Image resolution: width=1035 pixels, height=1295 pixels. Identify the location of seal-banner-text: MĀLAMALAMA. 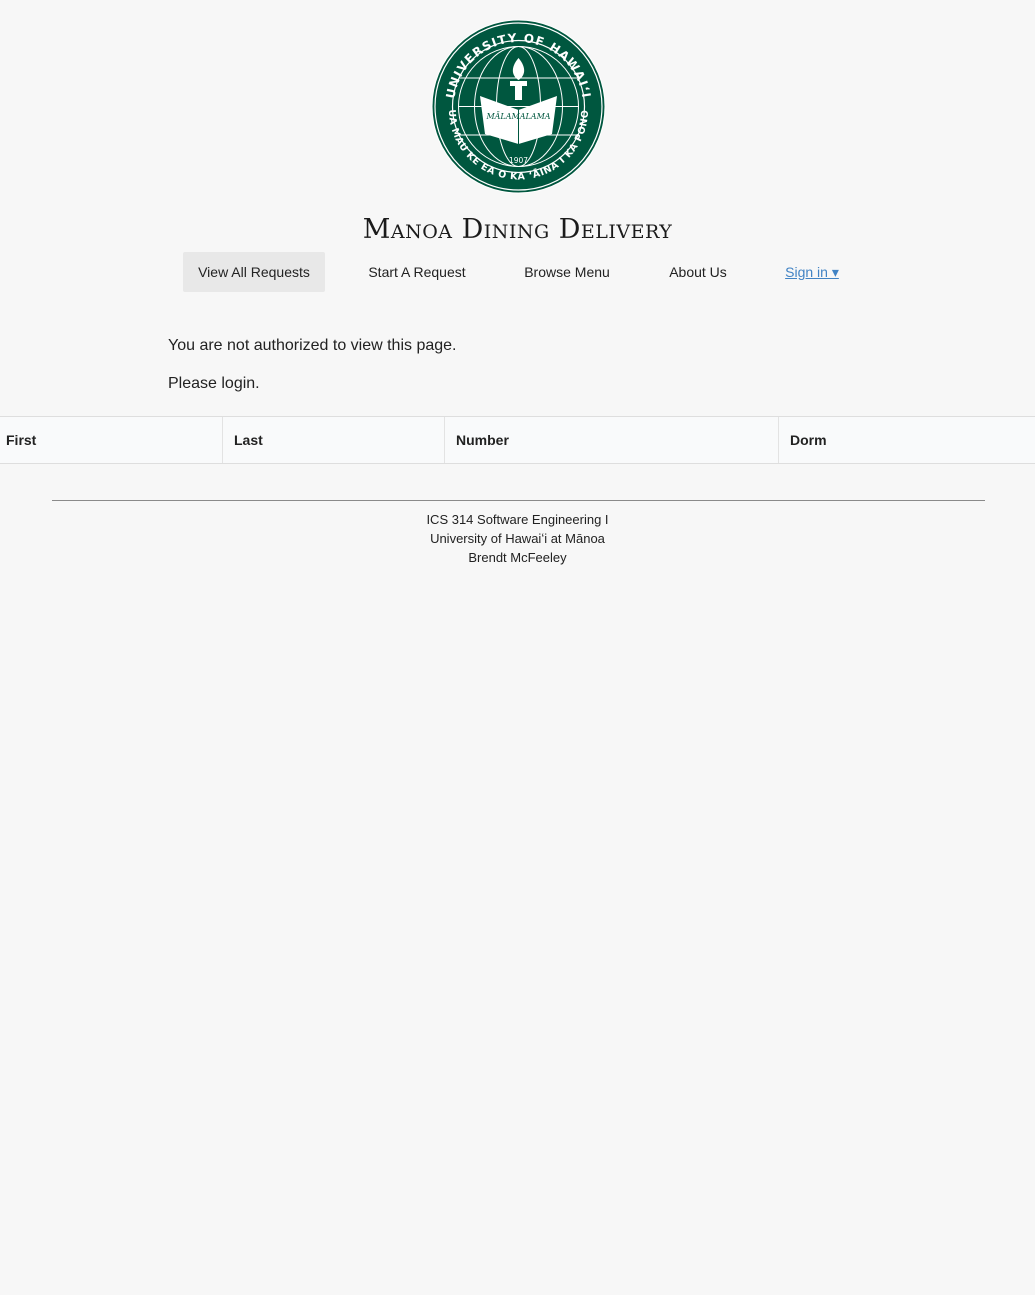
(517, 116).